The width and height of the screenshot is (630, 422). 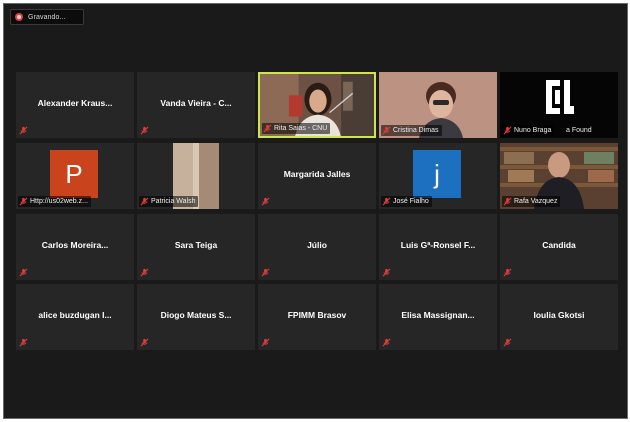 I want to click on participant-tile-ioulia: Ioulia Gkotsi, so click(x=559, y=317).